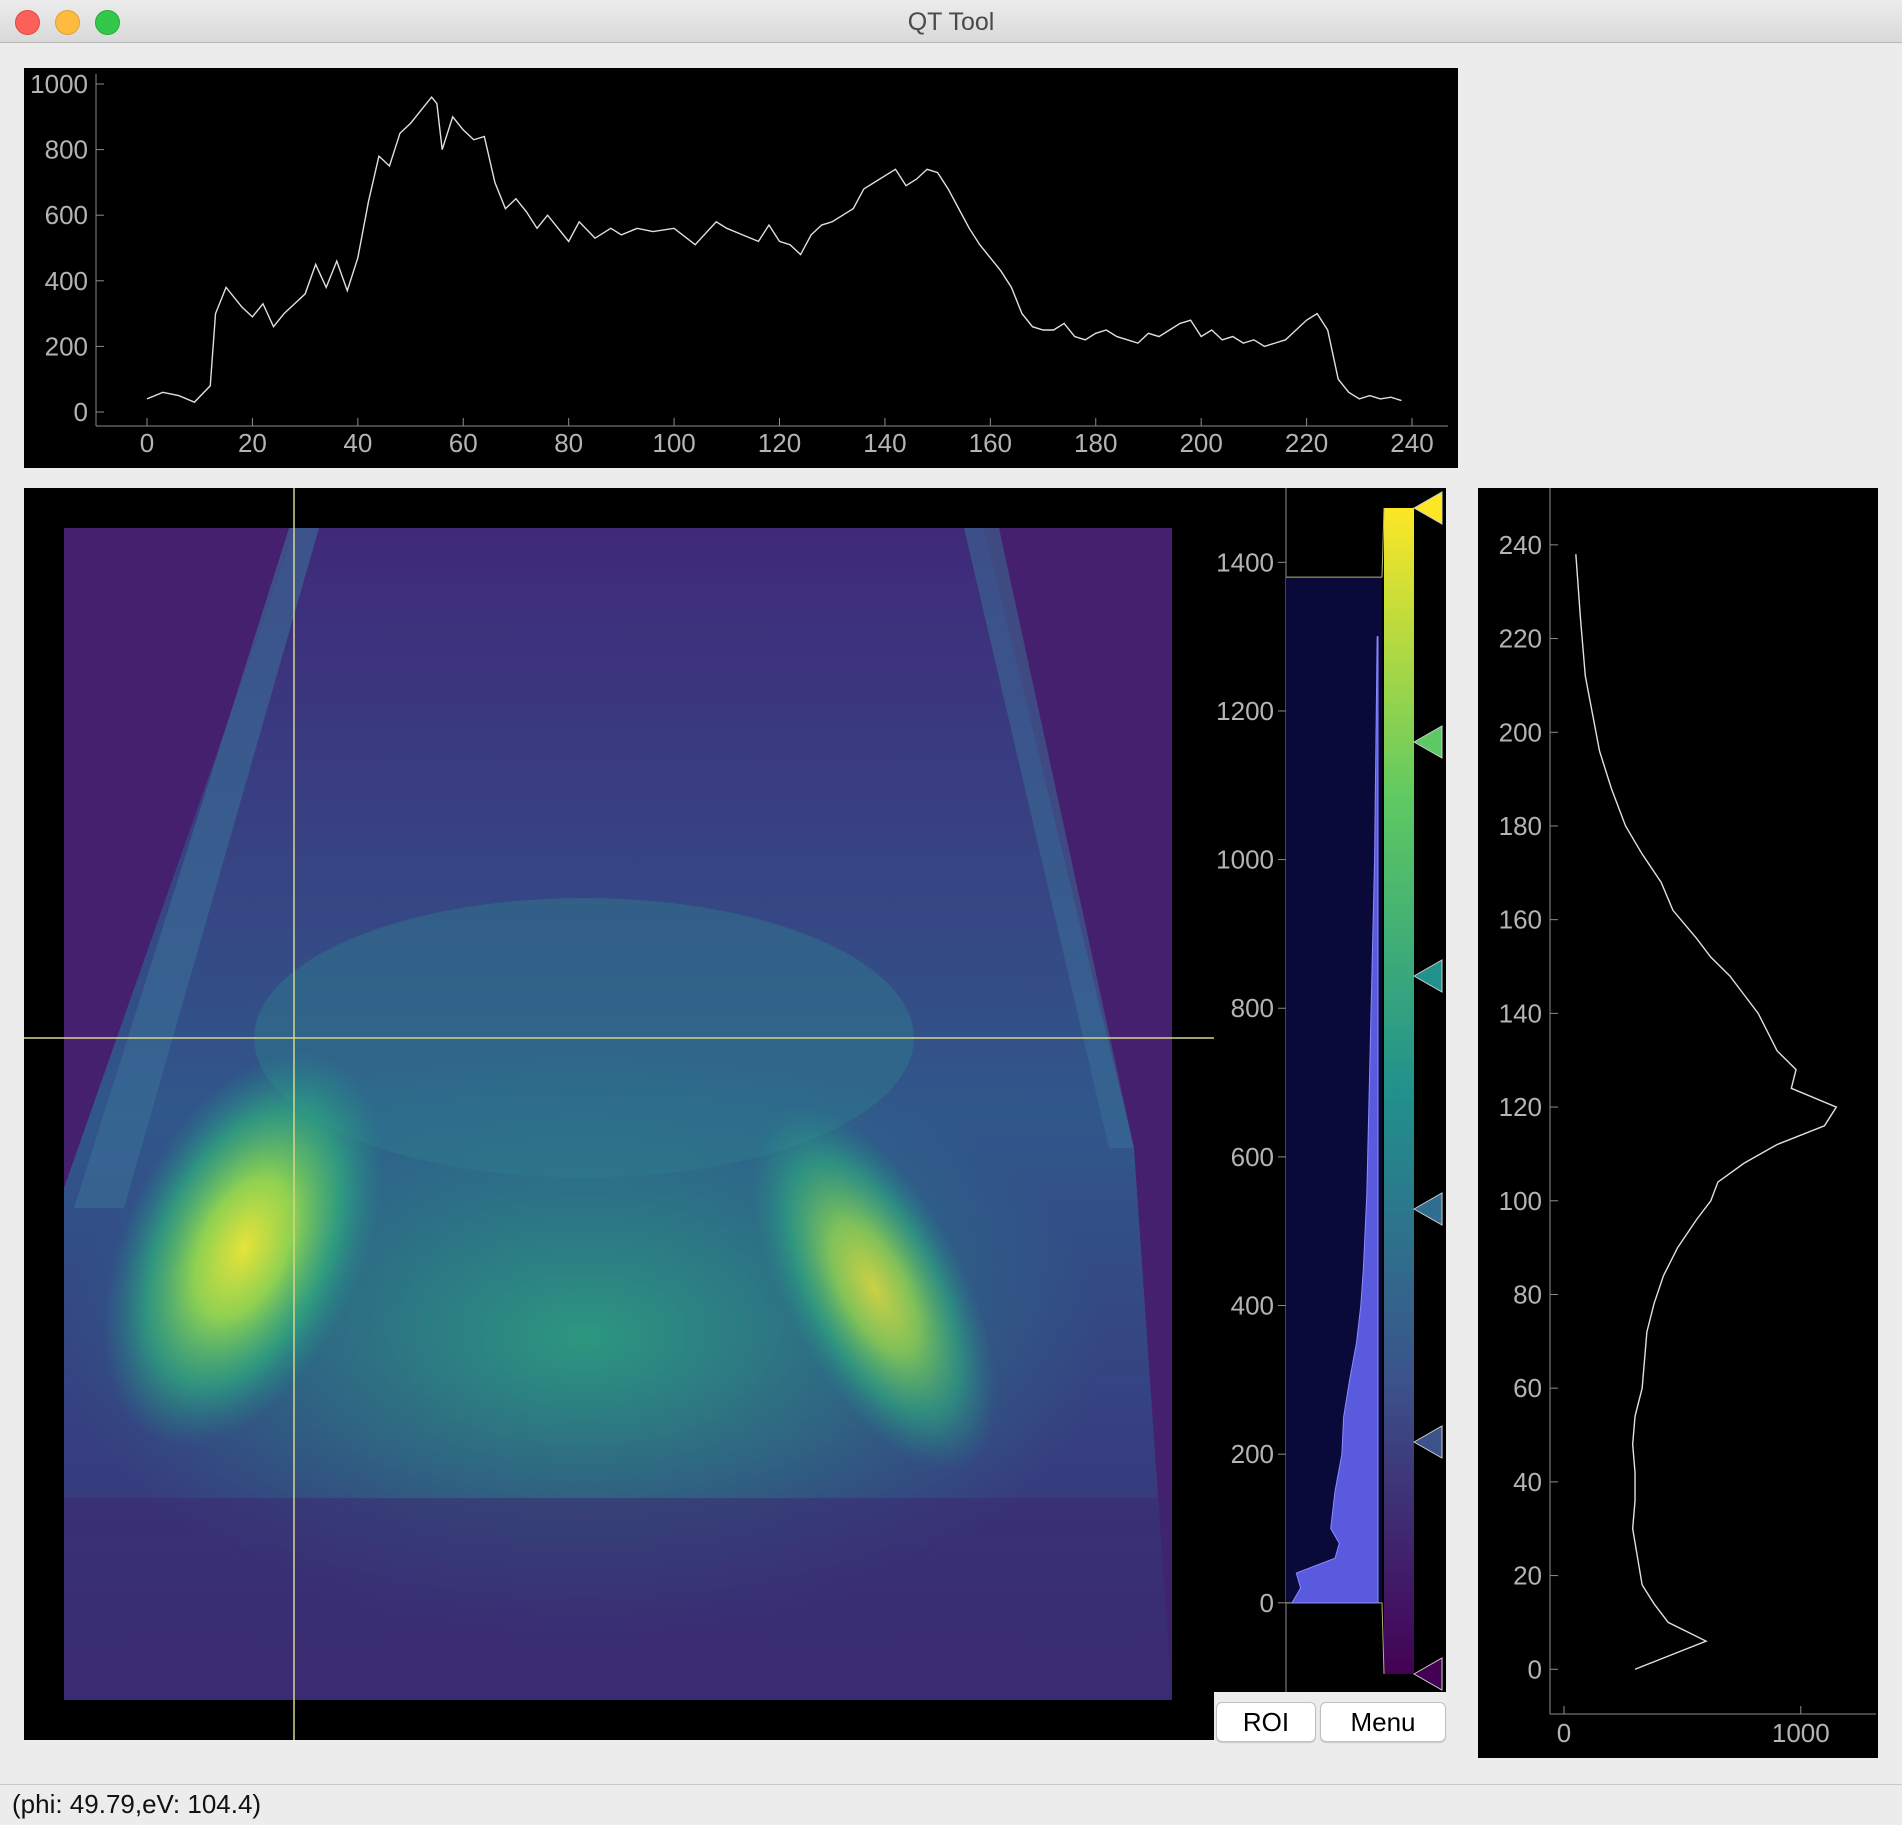 The width and height of the screenshot is (1902, 1825). I want to click on side-y-tick-label: 120, so click(1520, 1107).